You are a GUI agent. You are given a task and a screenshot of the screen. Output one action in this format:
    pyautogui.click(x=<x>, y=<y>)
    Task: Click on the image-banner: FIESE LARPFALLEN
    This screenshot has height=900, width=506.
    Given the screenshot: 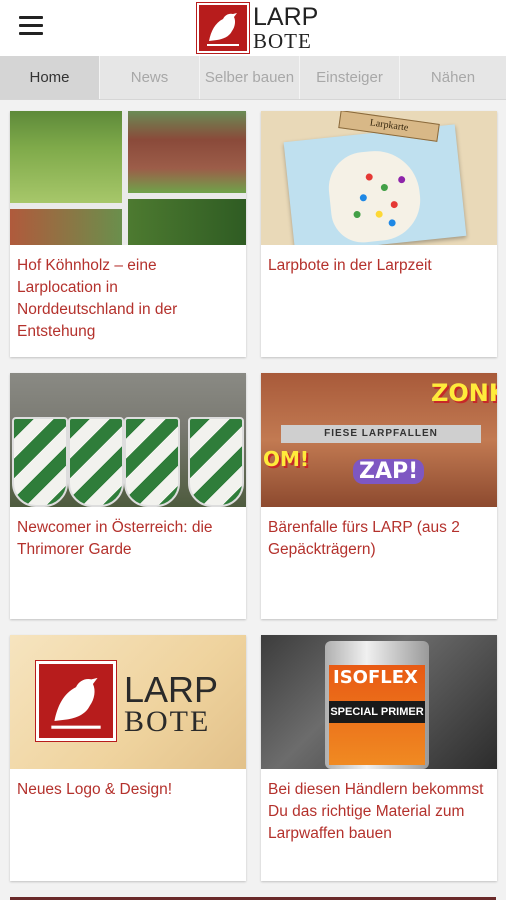 What is the action you would take?
    pyautogui.click(x=381, y=434)
    